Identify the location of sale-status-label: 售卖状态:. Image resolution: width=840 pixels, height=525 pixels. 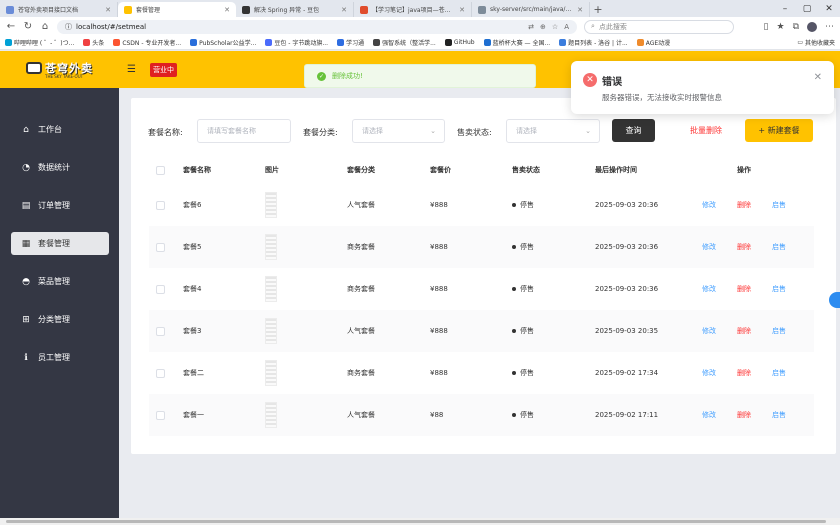
(474, 132).